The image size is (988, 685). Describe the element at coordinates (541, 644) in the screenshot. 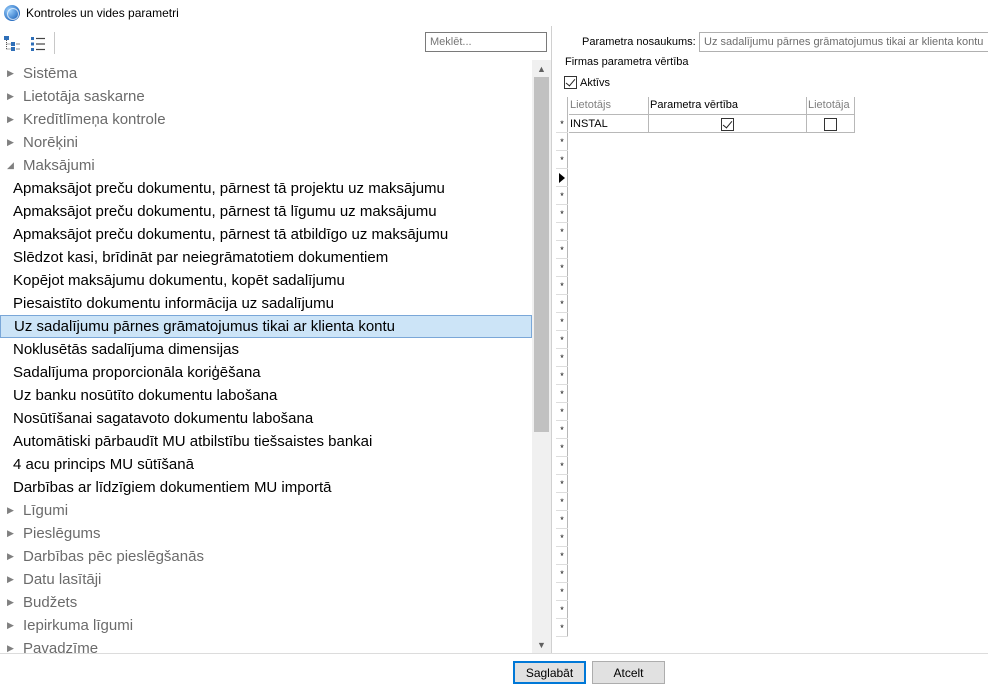

I see `scroll-down-icon: ▼` at that location.